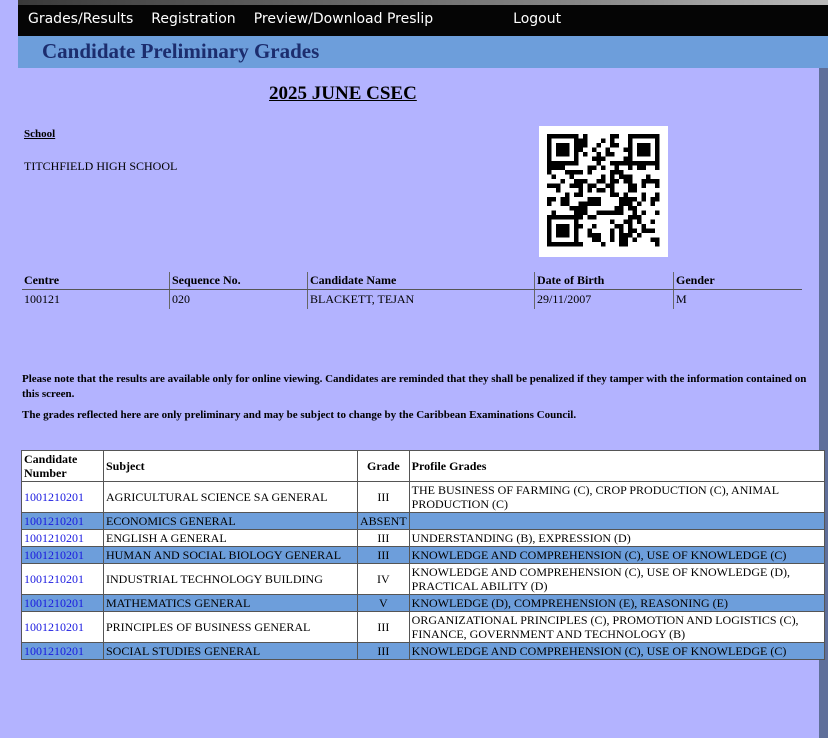 The height and width of the screenshot is (738, 828). I want to click on profile-grades-header: Profile Grades, so click(616, 466).